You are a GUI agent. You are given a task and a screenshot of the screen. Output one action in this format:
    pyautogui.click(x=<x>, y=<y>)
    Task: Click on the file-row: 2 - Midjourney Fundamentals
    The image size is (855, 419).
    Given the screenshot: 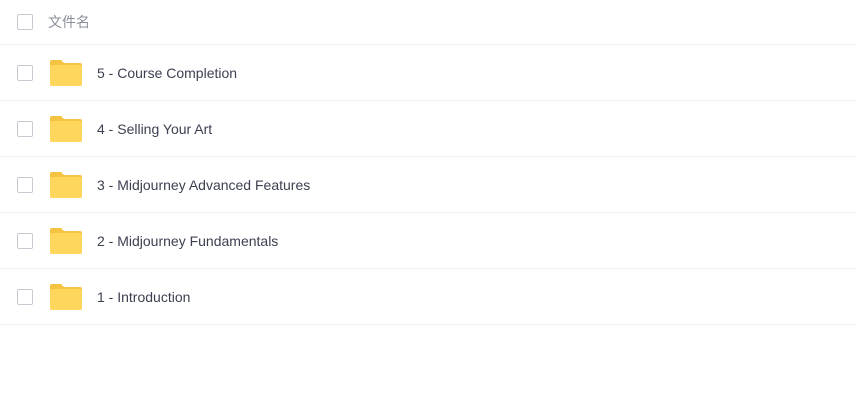 What is the action you would take?
    pyautogui.click(x=427, y=241)
    